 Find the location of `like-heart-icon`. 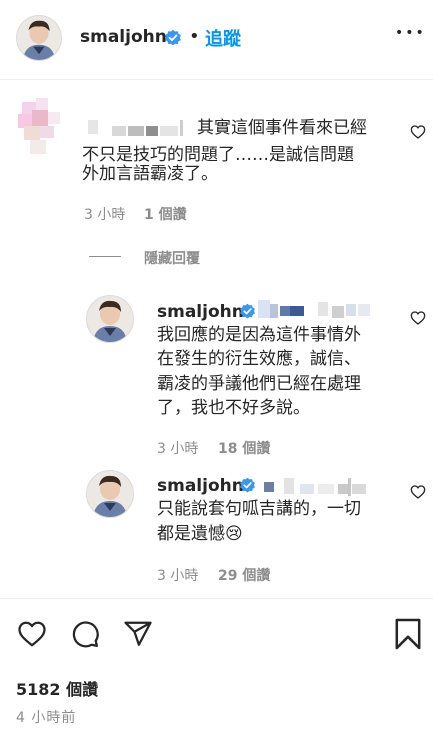

like-heart-icon is located at coordinates (32, 634).